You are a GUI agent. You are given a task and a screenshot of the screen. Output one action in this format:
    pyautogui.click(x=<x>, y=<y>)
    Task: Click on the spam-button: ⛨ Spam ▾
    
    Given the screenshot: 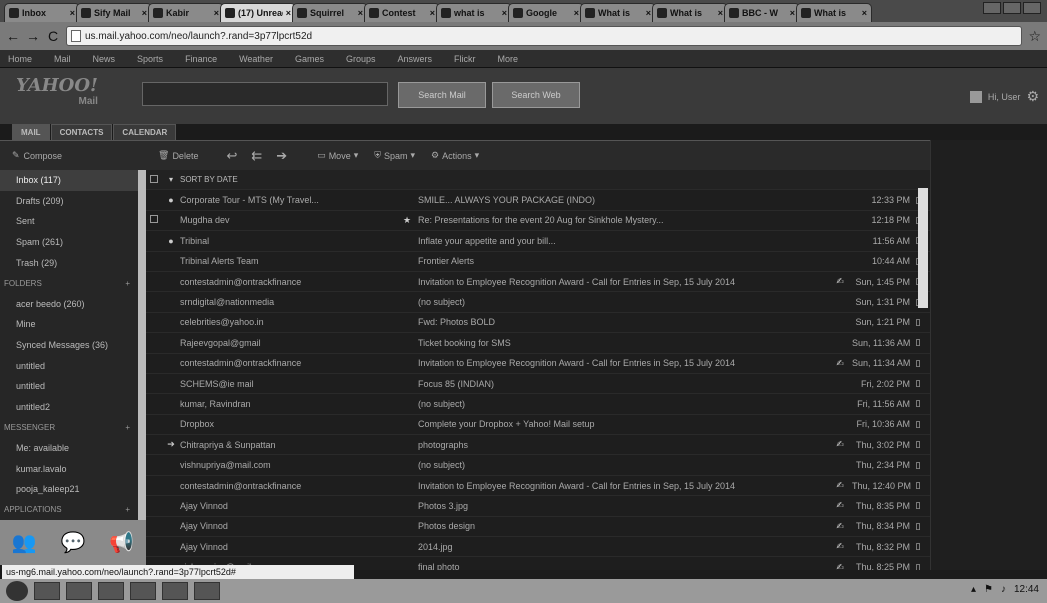 What is the action you would take?
    pyautogui.click(x=394, y=155)
    